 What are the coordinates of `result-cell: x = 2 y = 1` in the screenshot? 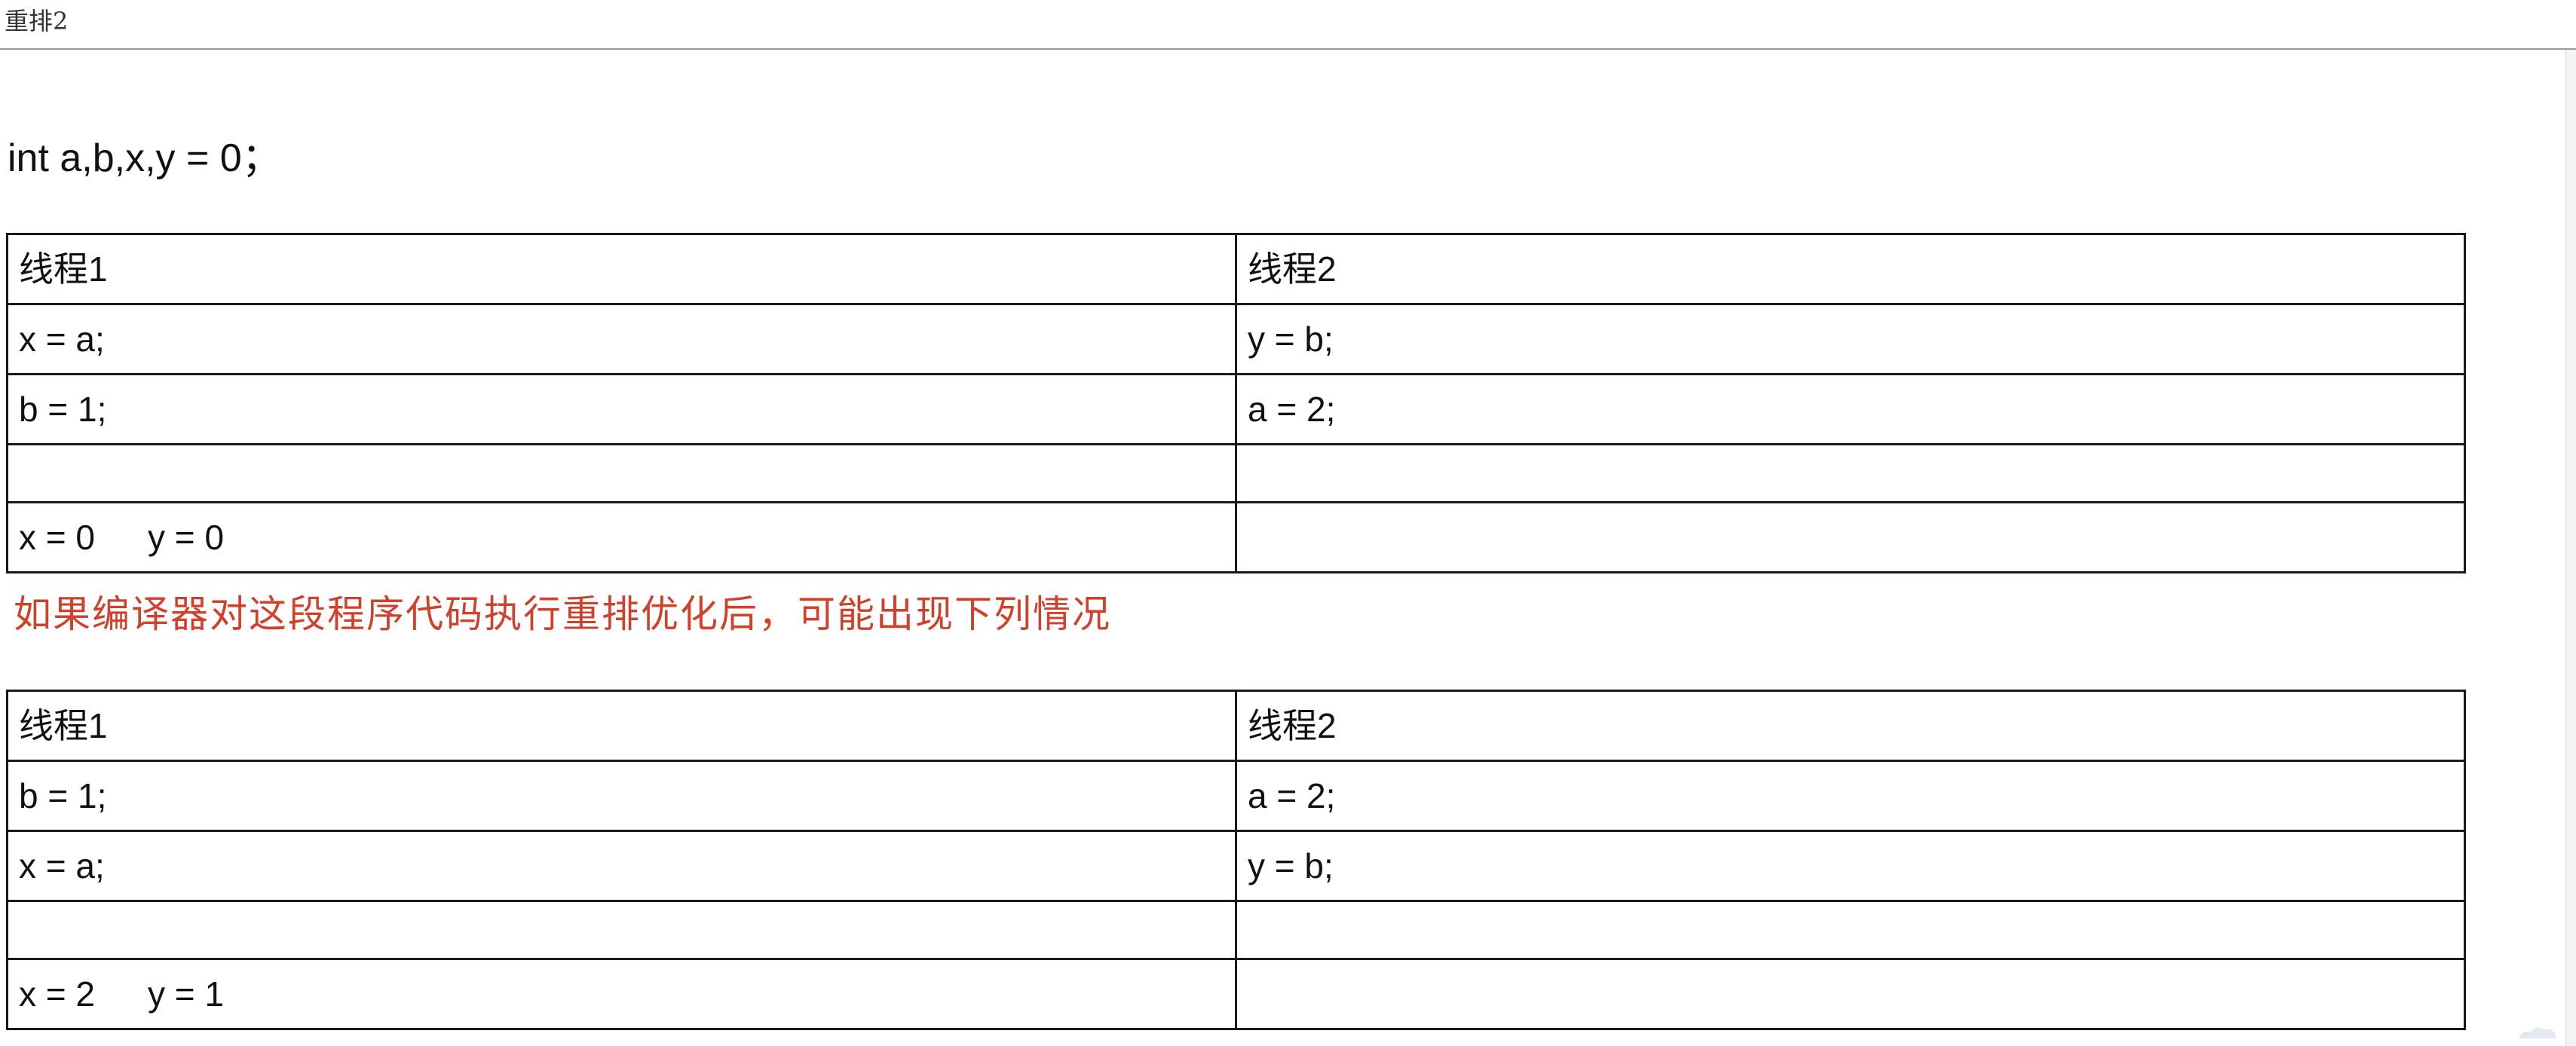 It's located at (621, 994).